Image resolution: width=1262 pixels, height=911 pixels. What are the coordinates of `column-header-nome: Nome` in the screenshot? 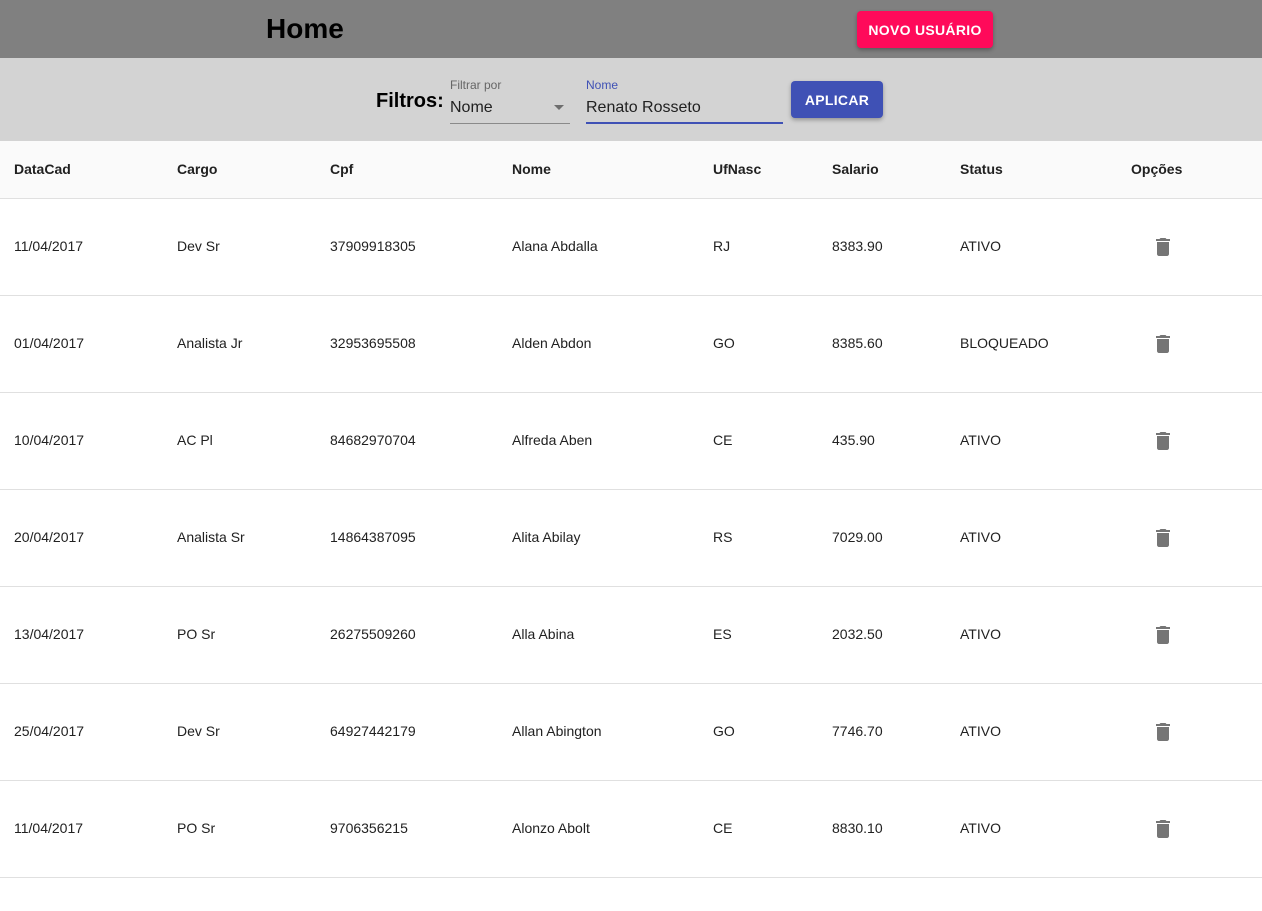 It's located at (531, 169).